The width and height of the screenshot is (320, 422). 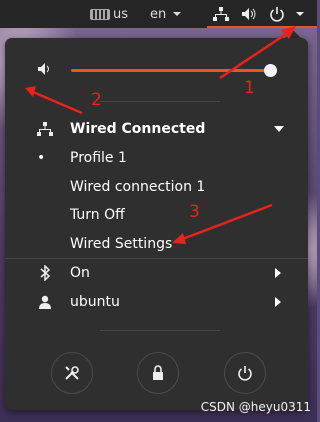 What do you see at coordinates (194, 212) in the screenshot?
I see `annotation-number-3: 3` at bounding box center [194, 212].